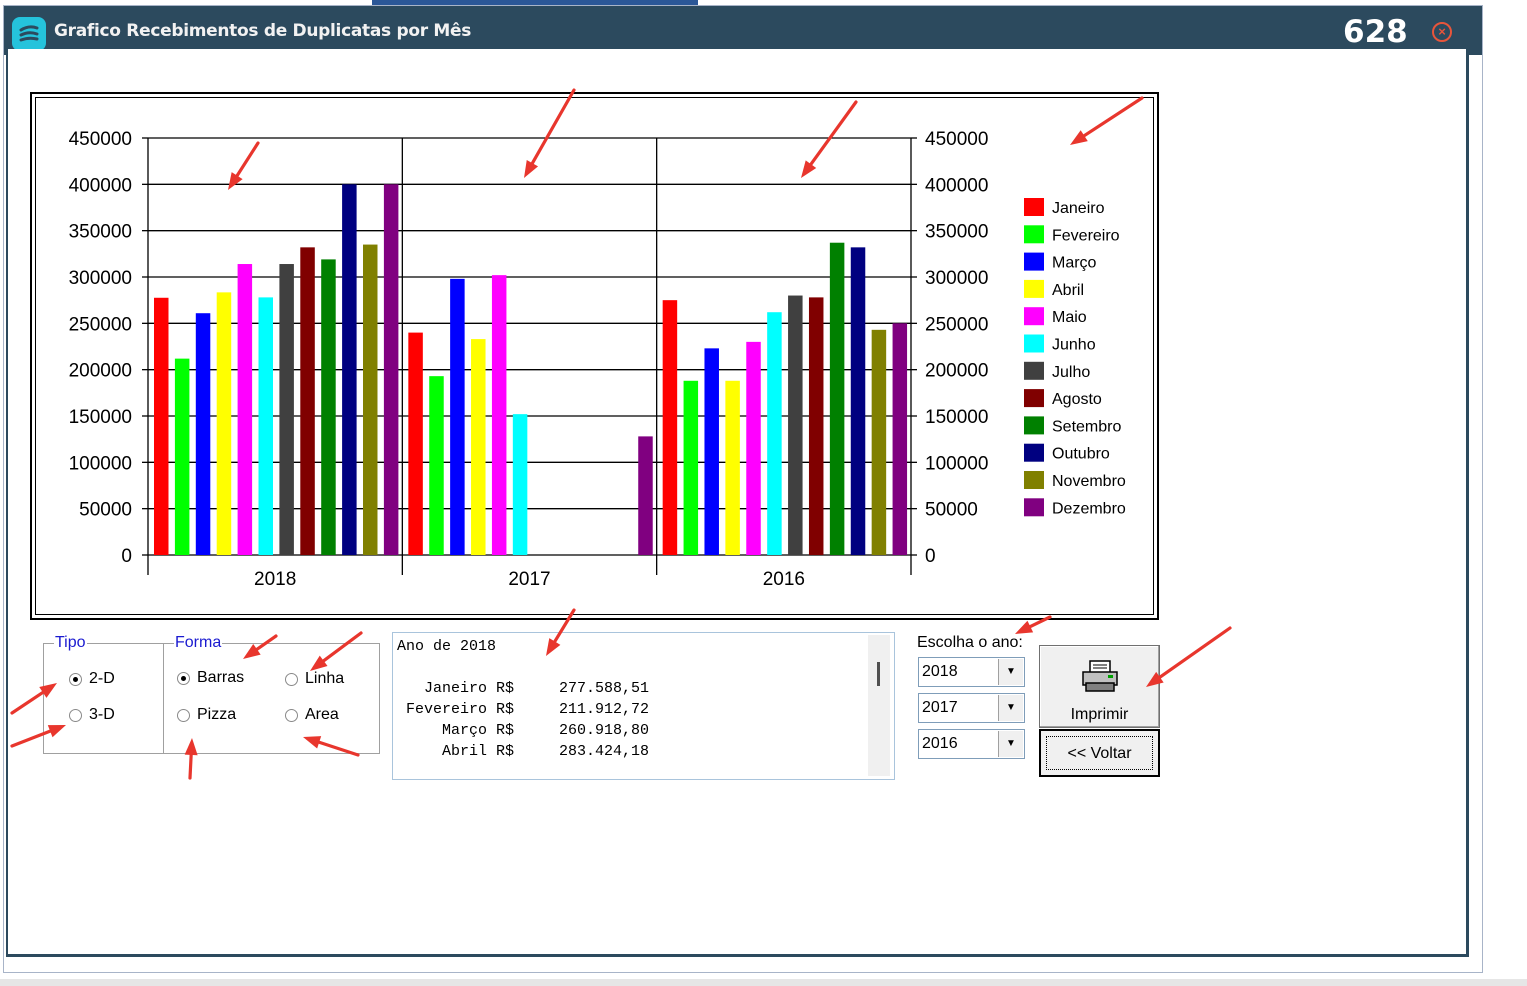 The image size is (1527, 986). What do you see at coordinates (100, 232) in the screenshot?
I see `y-tick-label-left: 350000` at bounding box center [100, 232].